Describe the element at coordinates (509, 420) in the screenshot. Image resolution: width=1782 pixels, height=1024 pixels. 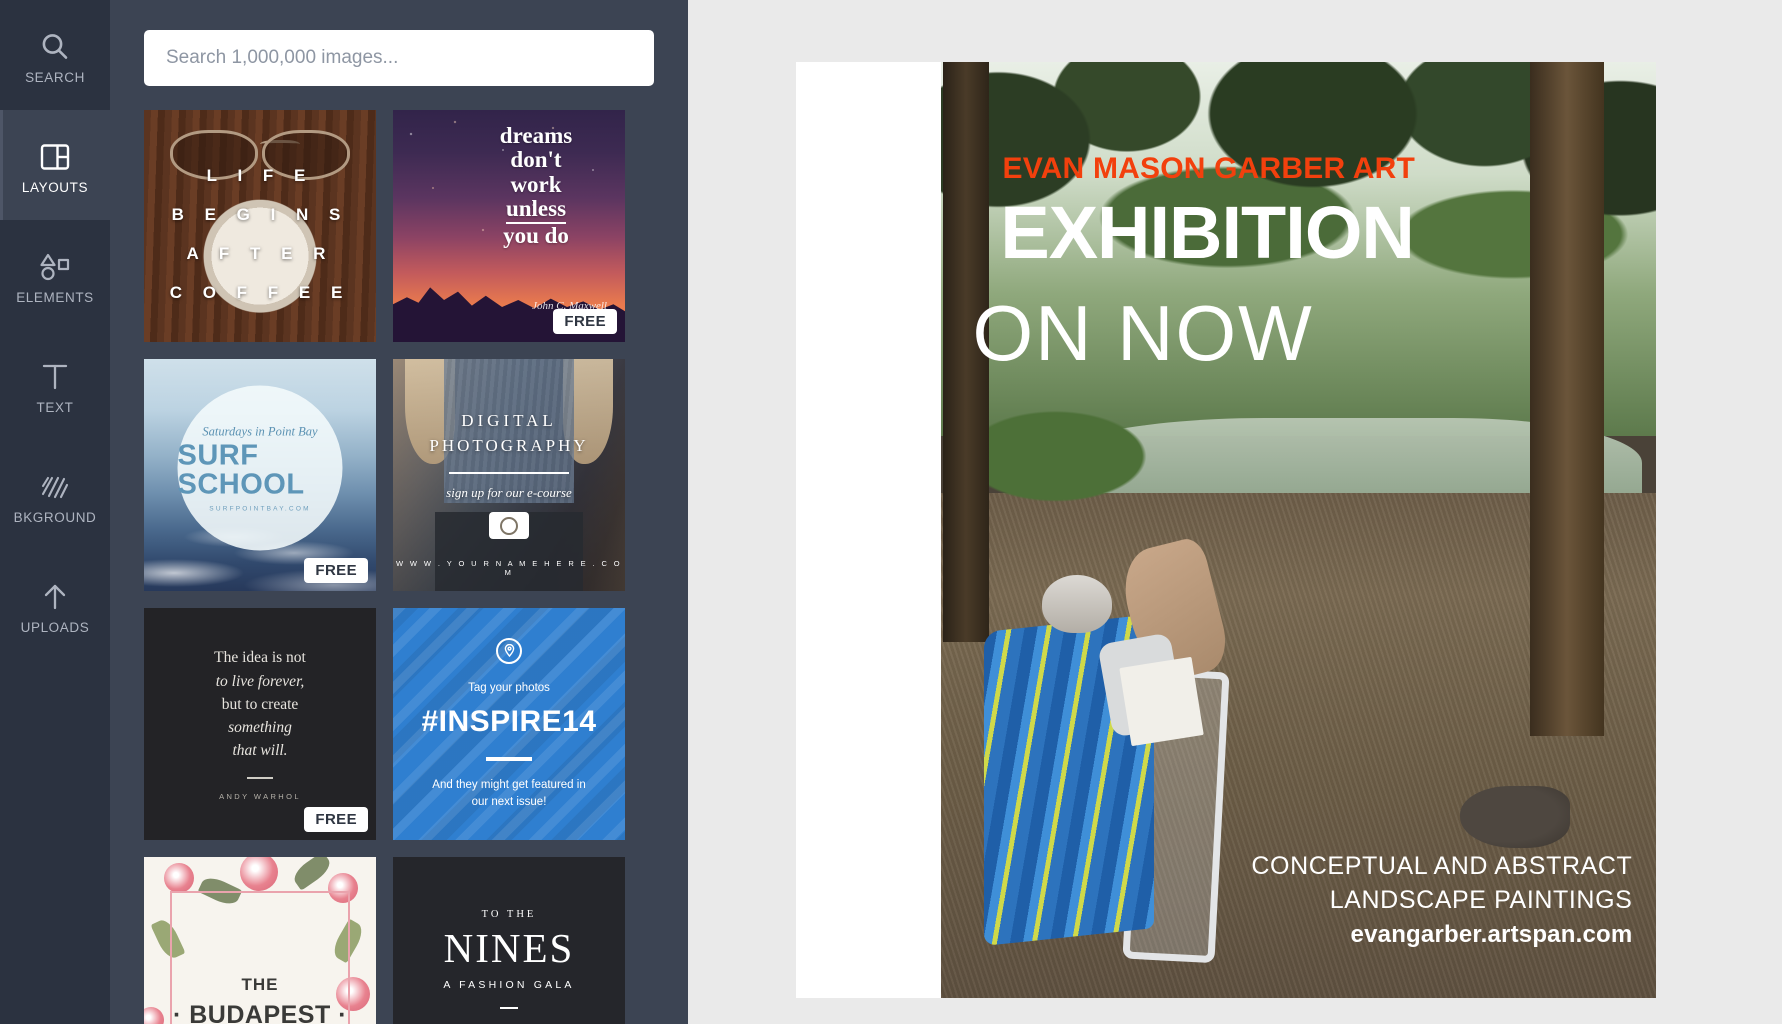
I see `photo-line-1: DIGITAL` at that location.